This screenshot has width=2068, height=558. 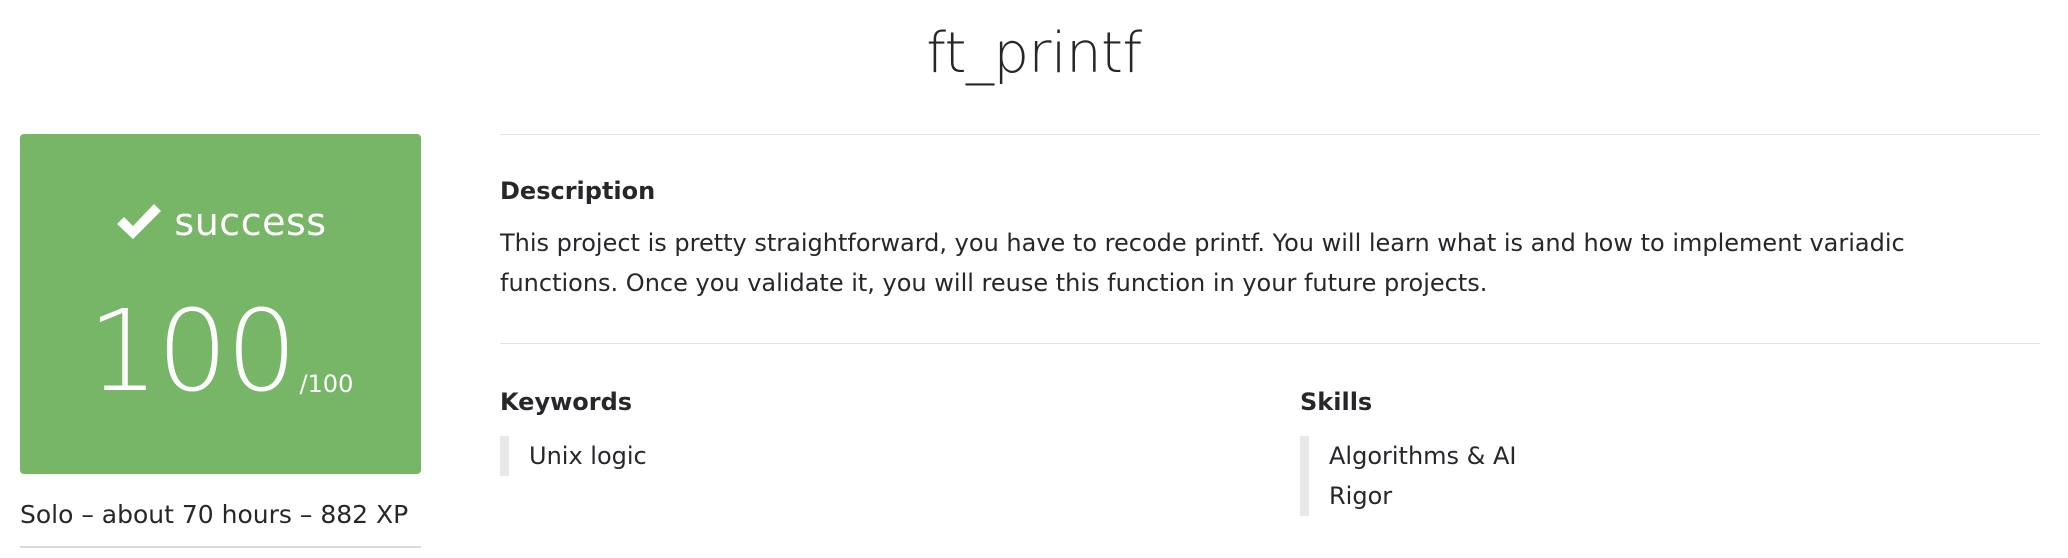 What do you see at coordinates (566, 402) in the screenshot?
I see `keywords-heading: Keywords` at bounding box center [566, 402].